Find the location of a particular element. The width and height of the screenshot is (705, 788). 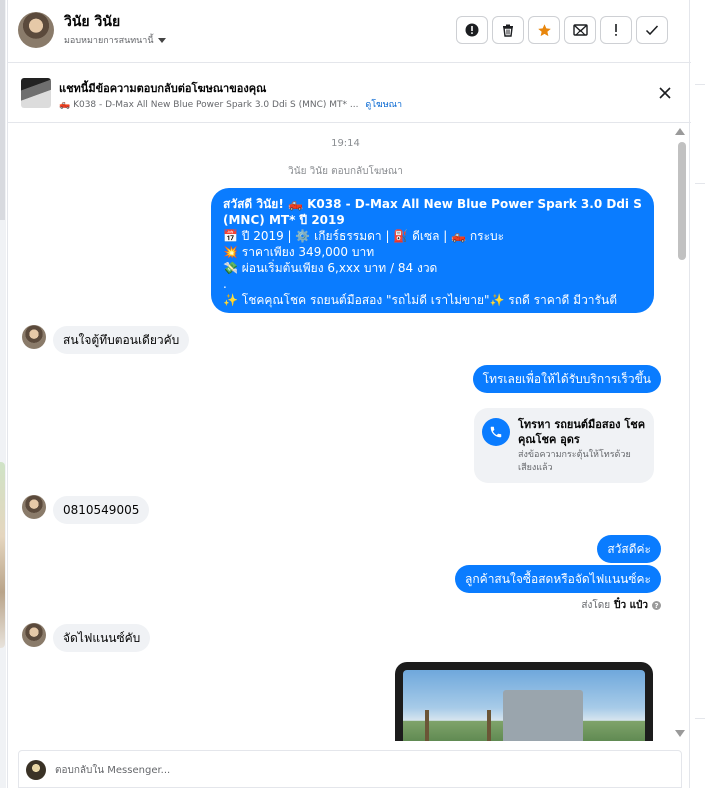

avatar is located at coordinates (36, 30).